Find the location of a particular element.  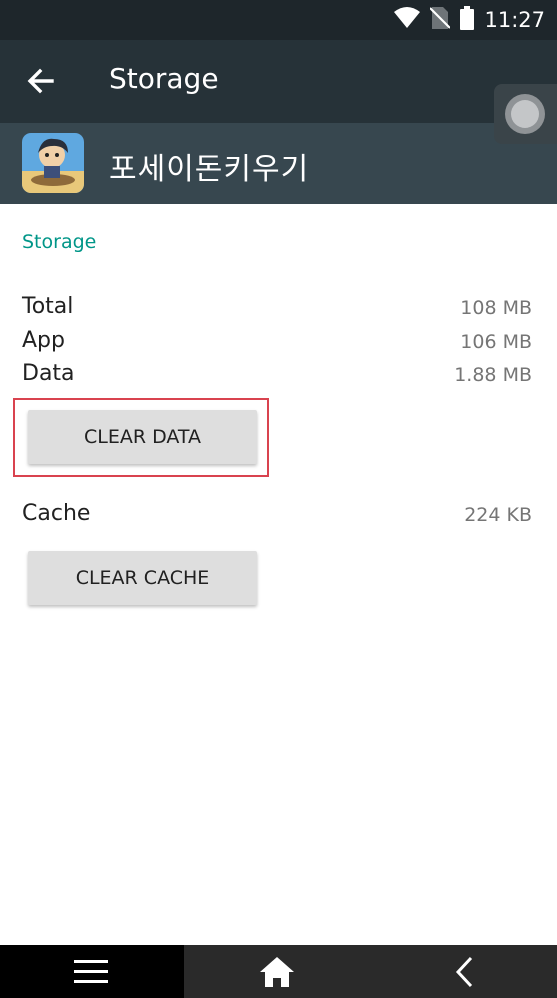

assistive-touch-icon is located at coordinates (525, 114).